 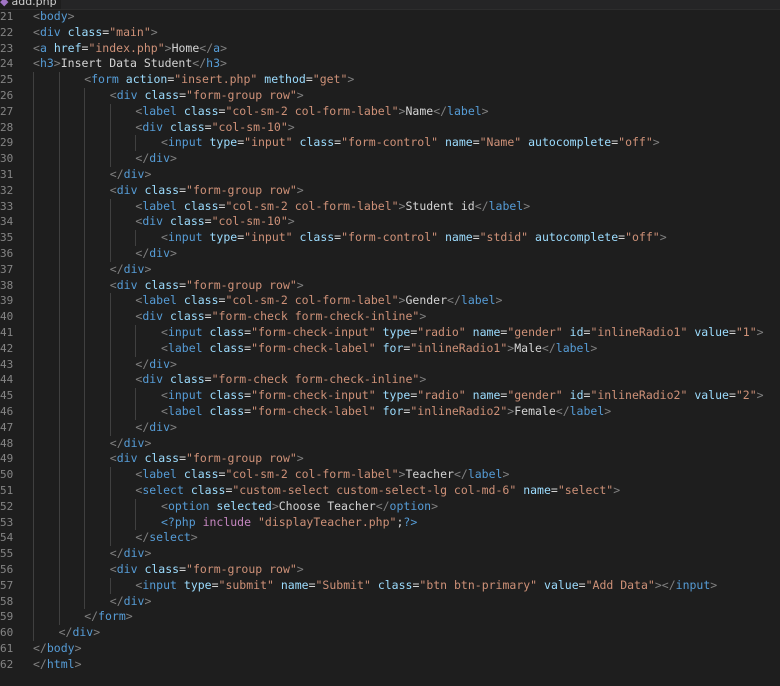 What do you see at coordinates (390, 427) in the screenshot?
I see `code-line: 47 </div>` at bounding box center [390, 427].